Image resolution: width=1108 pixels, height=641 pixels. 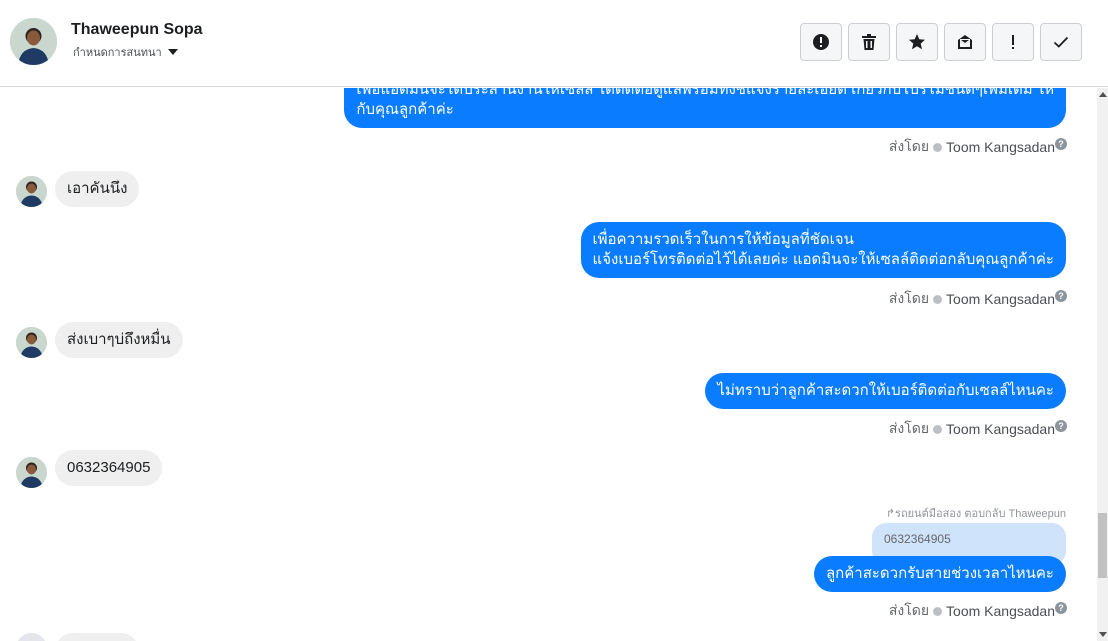 What do you see at coordinates (405, 109) in the screenshot?
I see `message-line: กับคุณลูกค้าค่ะ` at bounding box center [405, 109].